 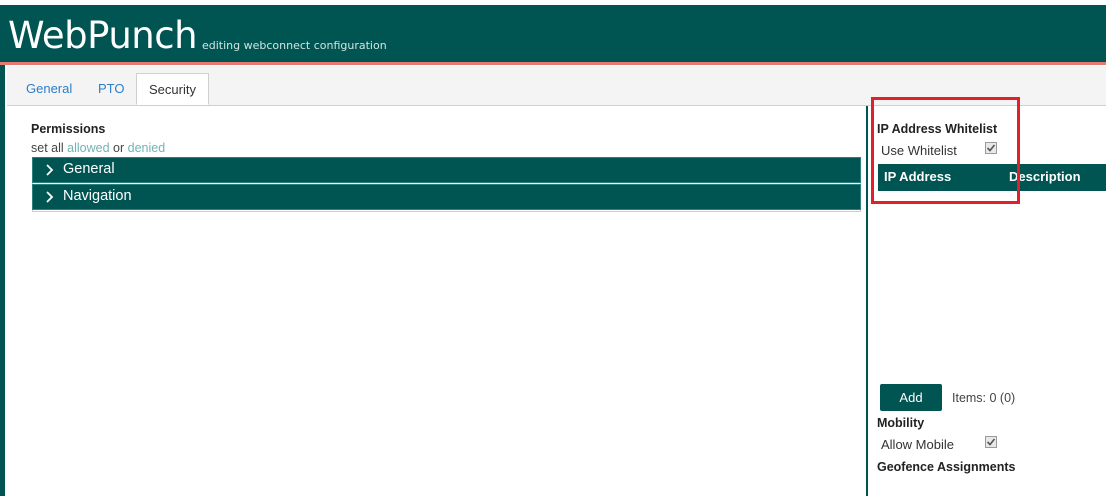 What do you see at coordinates (47, 148) in the screenshot?
I see `set-all-prefix: set all` at bounding box center [47, 148].